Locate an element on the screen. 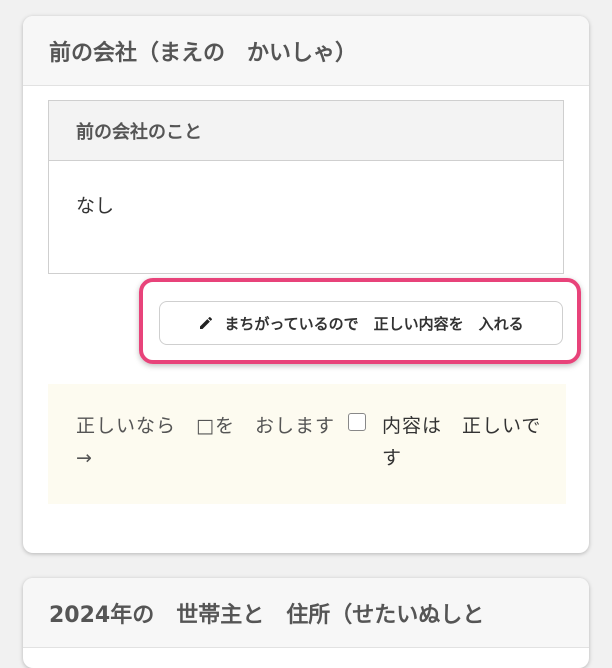 The height and width of the screenshot is (668, 612). confirm-checkbox-row: 内容は 正しいです is located at coordinates (453, 442).